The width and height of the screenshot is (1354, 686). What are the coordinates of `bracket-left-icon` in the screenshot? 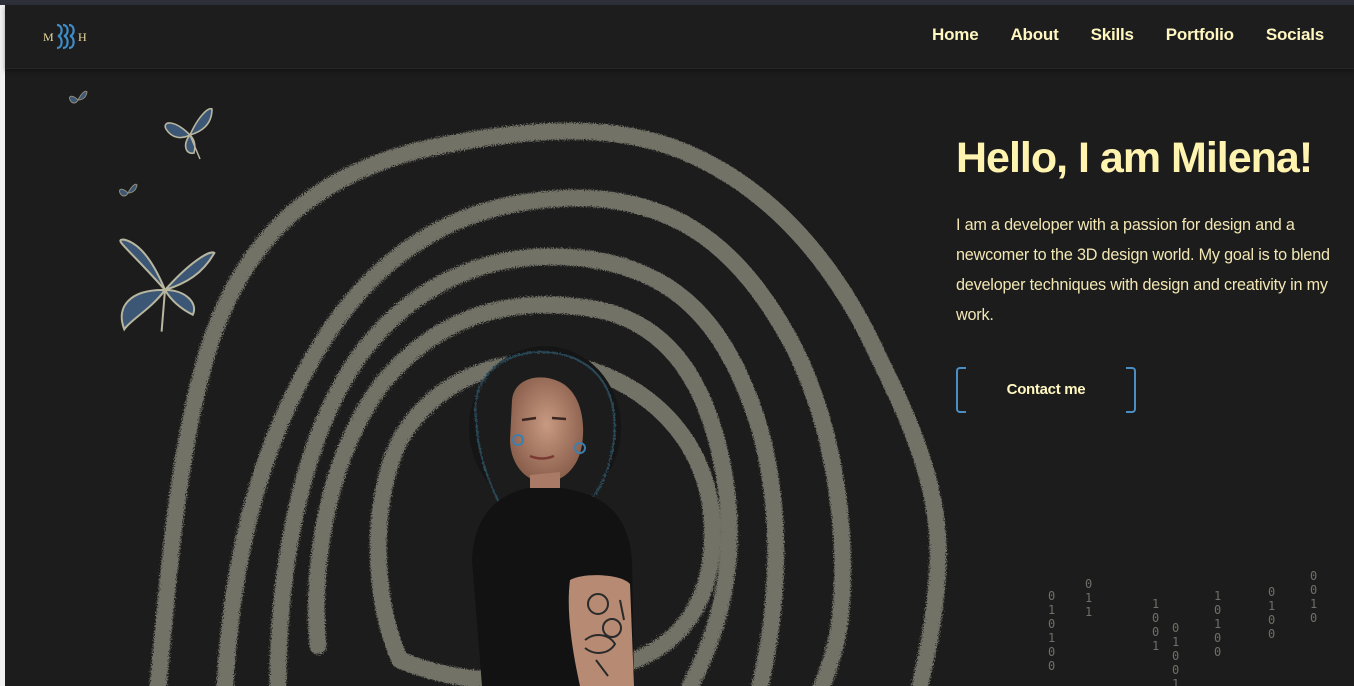 It's located at (961, 390).